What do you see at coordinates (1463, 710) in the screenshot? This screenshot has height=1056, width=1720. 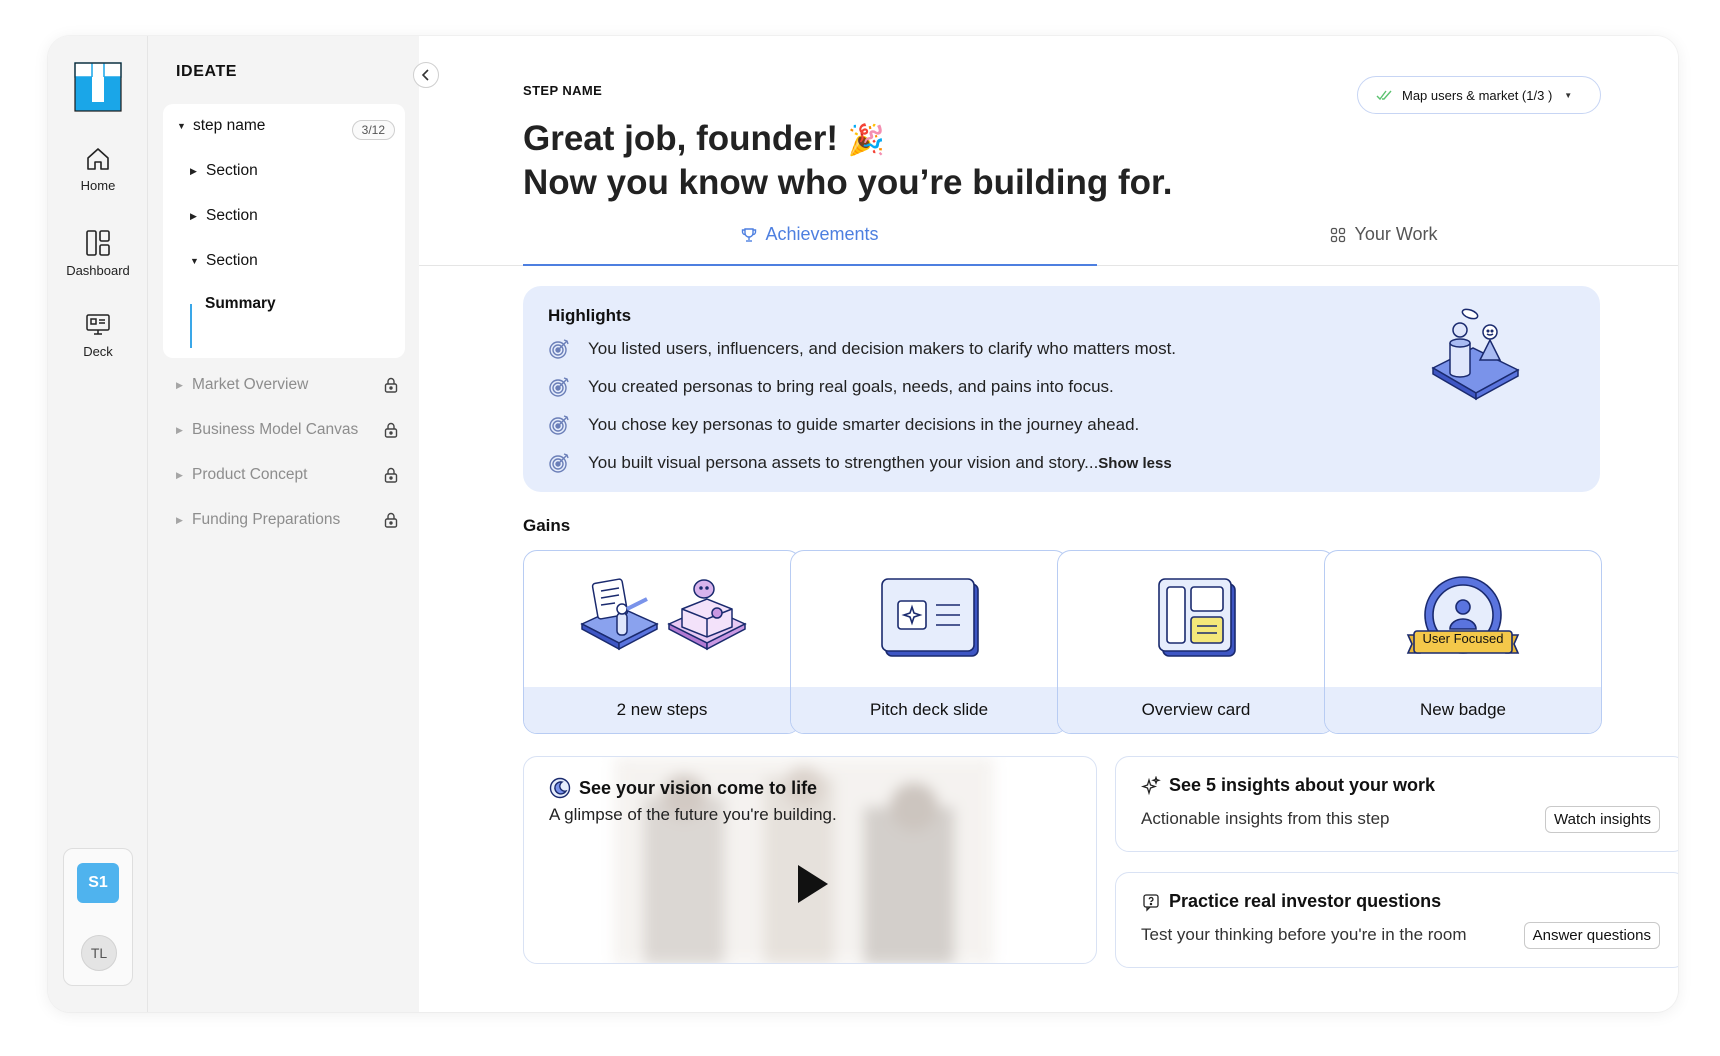 I see `gain-card-label: New badge` at bounding box center [1463, 710].